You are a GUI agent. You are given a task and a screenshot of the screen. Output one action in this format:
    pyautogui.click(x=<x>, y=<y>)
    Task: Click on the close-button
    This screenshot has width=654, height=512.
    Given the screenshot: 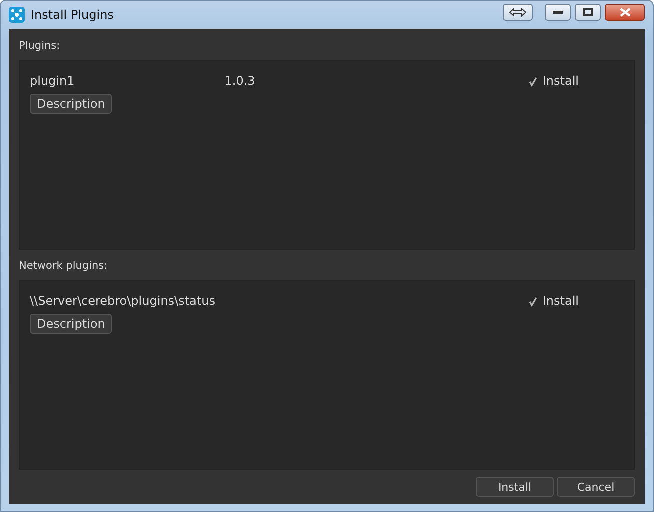 What is the action you would take?
    pyautogui.click(x=625, y=12)
    